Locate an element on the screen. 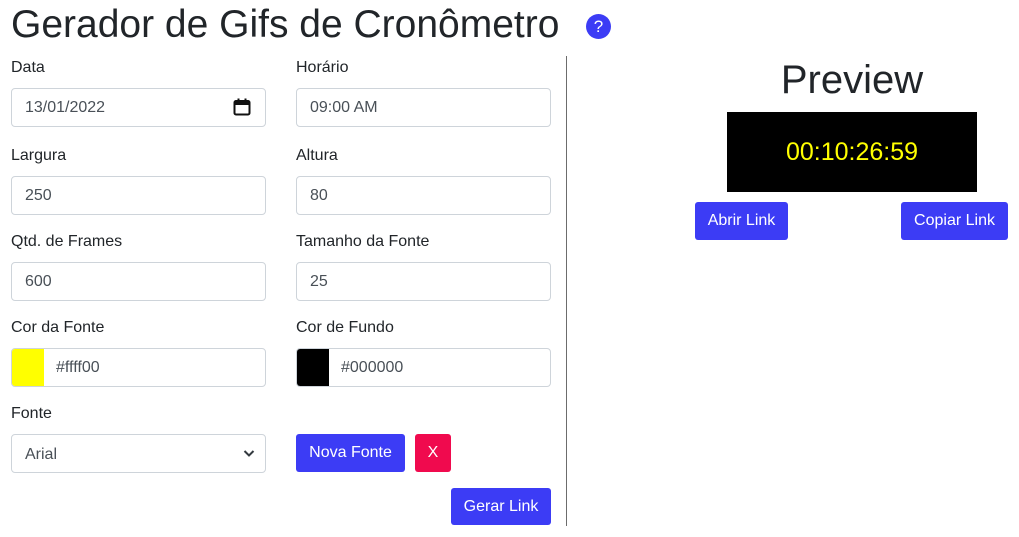  nova-fonte-button: Nova Fonte is located at coordinates (350, 453).